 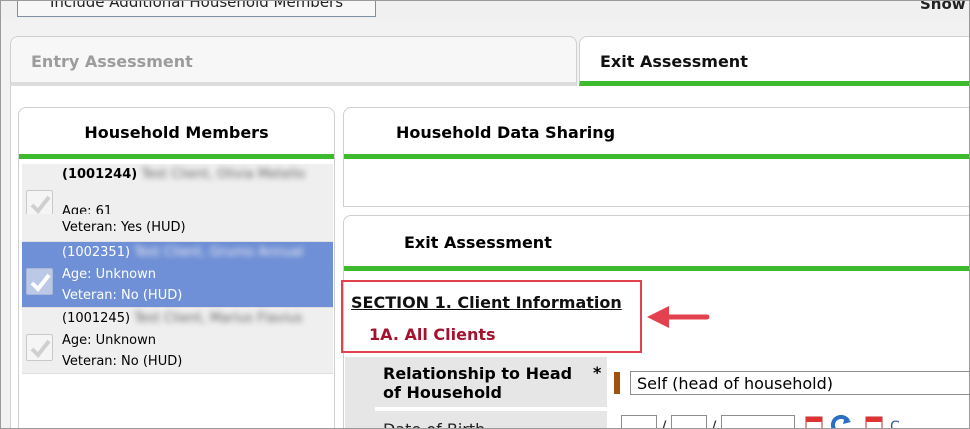 What do you see at coordinates (218, 318) in the screenshot?
I see `member-name: Test Client, Marius Flavius` at bounding box center [218, 318].